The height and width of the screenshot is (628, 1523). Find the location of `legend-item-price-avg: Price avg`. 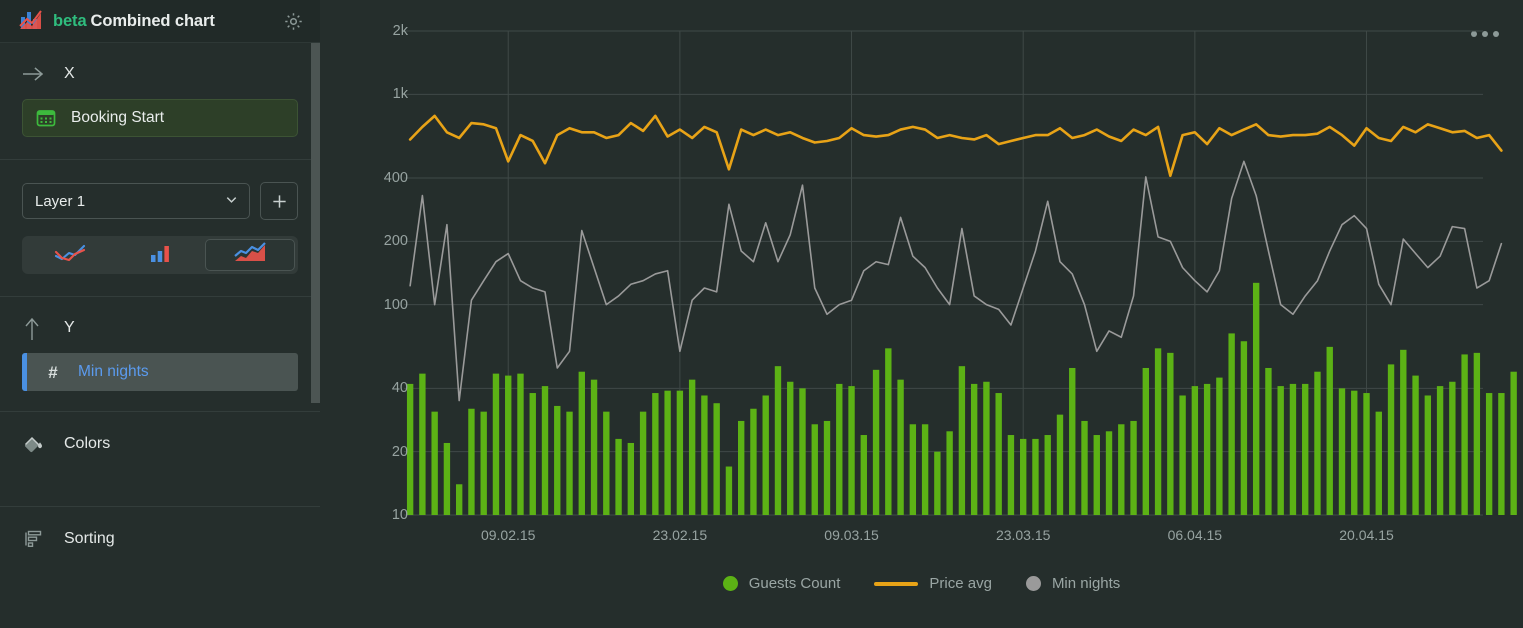

legend-item-price-avg: Price avg is located at coordinates (933, 583).